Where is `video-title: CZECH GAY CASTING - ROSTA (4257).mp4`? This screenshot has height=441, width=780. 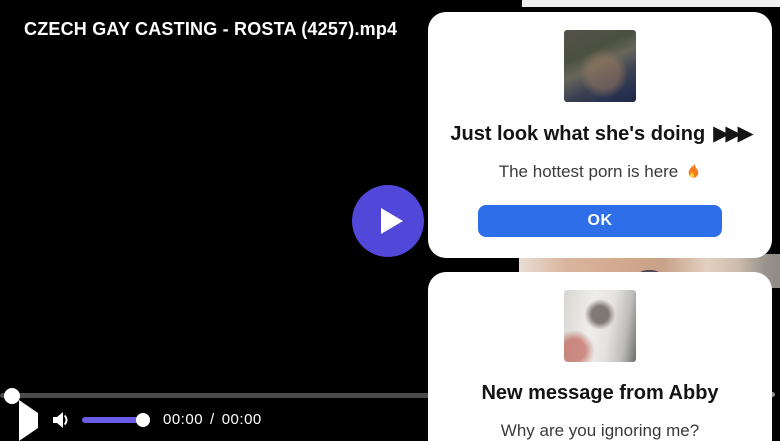
video-title: CZECH GAY CASTING - ROSTA (4257).mp4 is located at coordinates (211, 29).